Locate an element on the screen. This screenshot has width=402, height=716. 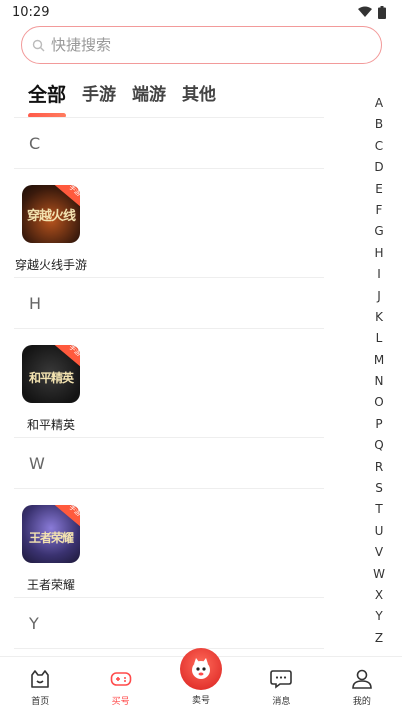
game-name: 和平精英 is located at coordinates (50, 425).